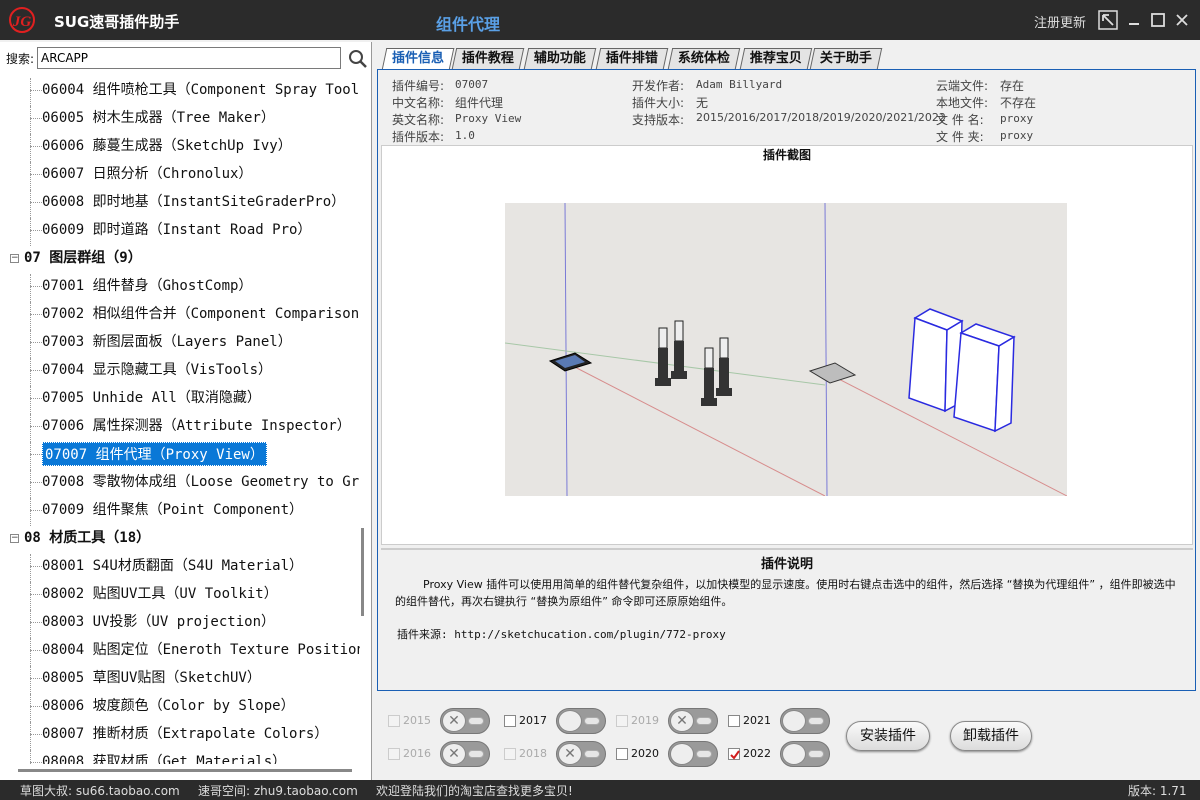 Image resolution: width=1200 pixels, height=800 pixels. What do you see at coordinates (776, 58) in the screenshot?
I see `tab-recommended: 推荐宝贝` at bounding box center [776, 58].